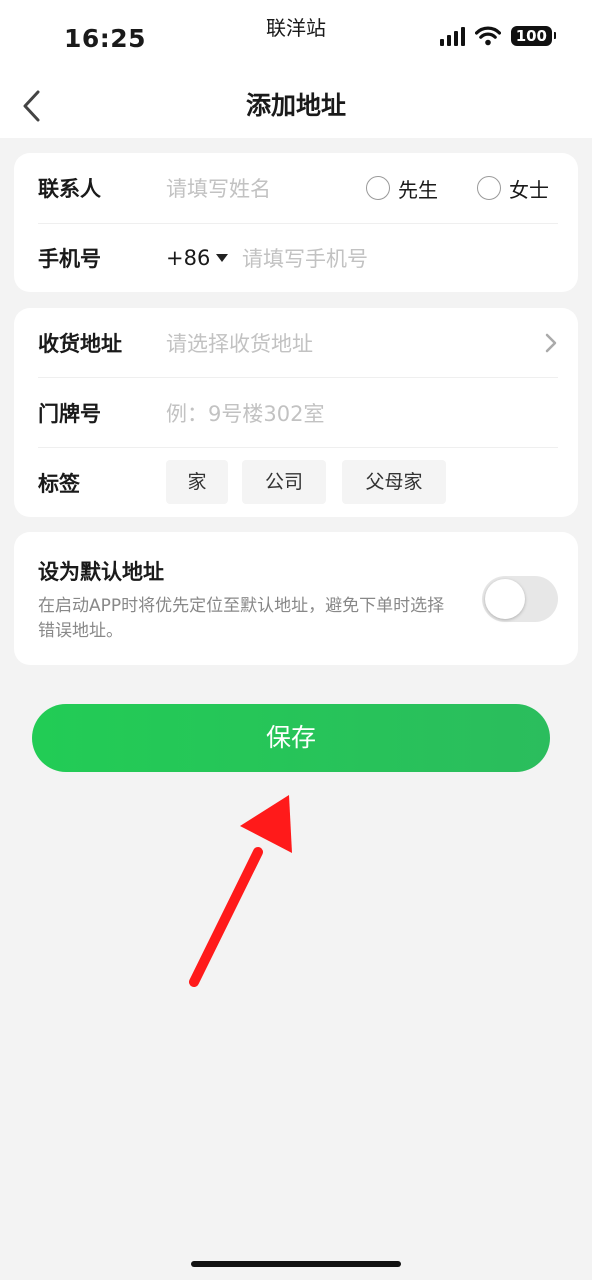 This screenshot has width=592, height=1280. I want to click on tag-label: 标签, so click(59, 484).